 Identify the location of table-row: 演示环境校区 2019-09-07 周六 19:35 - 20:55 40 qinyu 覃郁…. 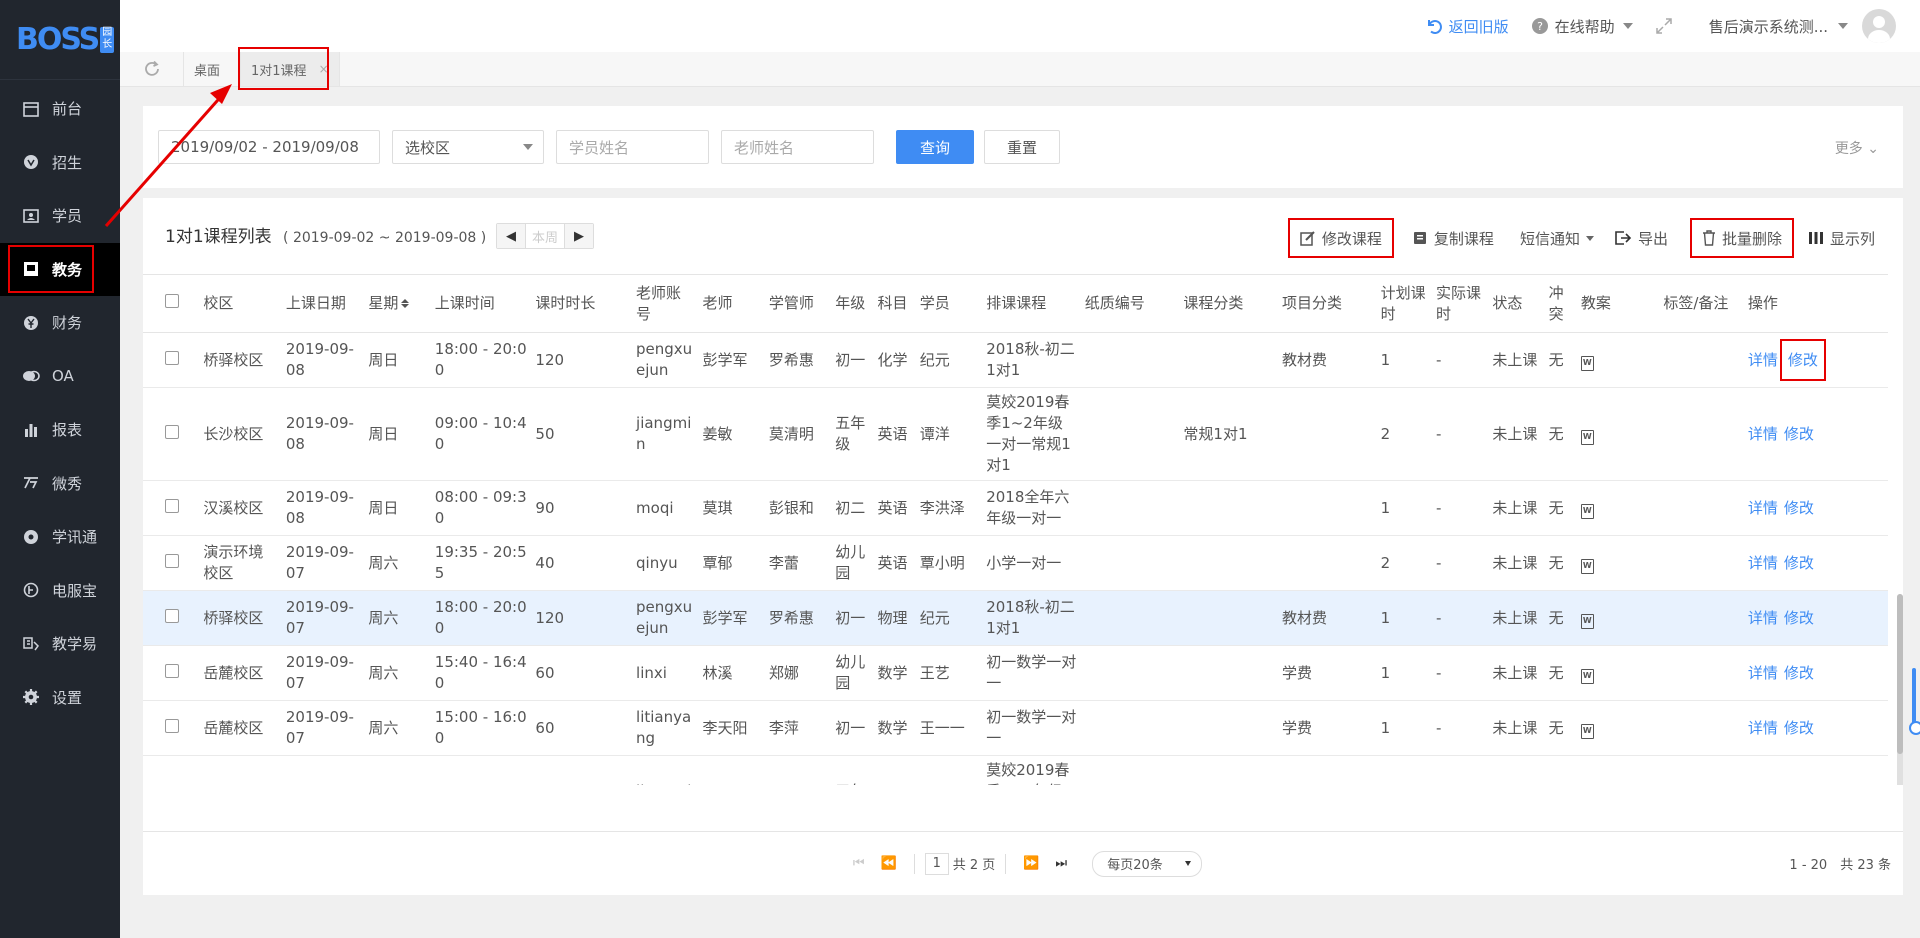
(1015, 563).